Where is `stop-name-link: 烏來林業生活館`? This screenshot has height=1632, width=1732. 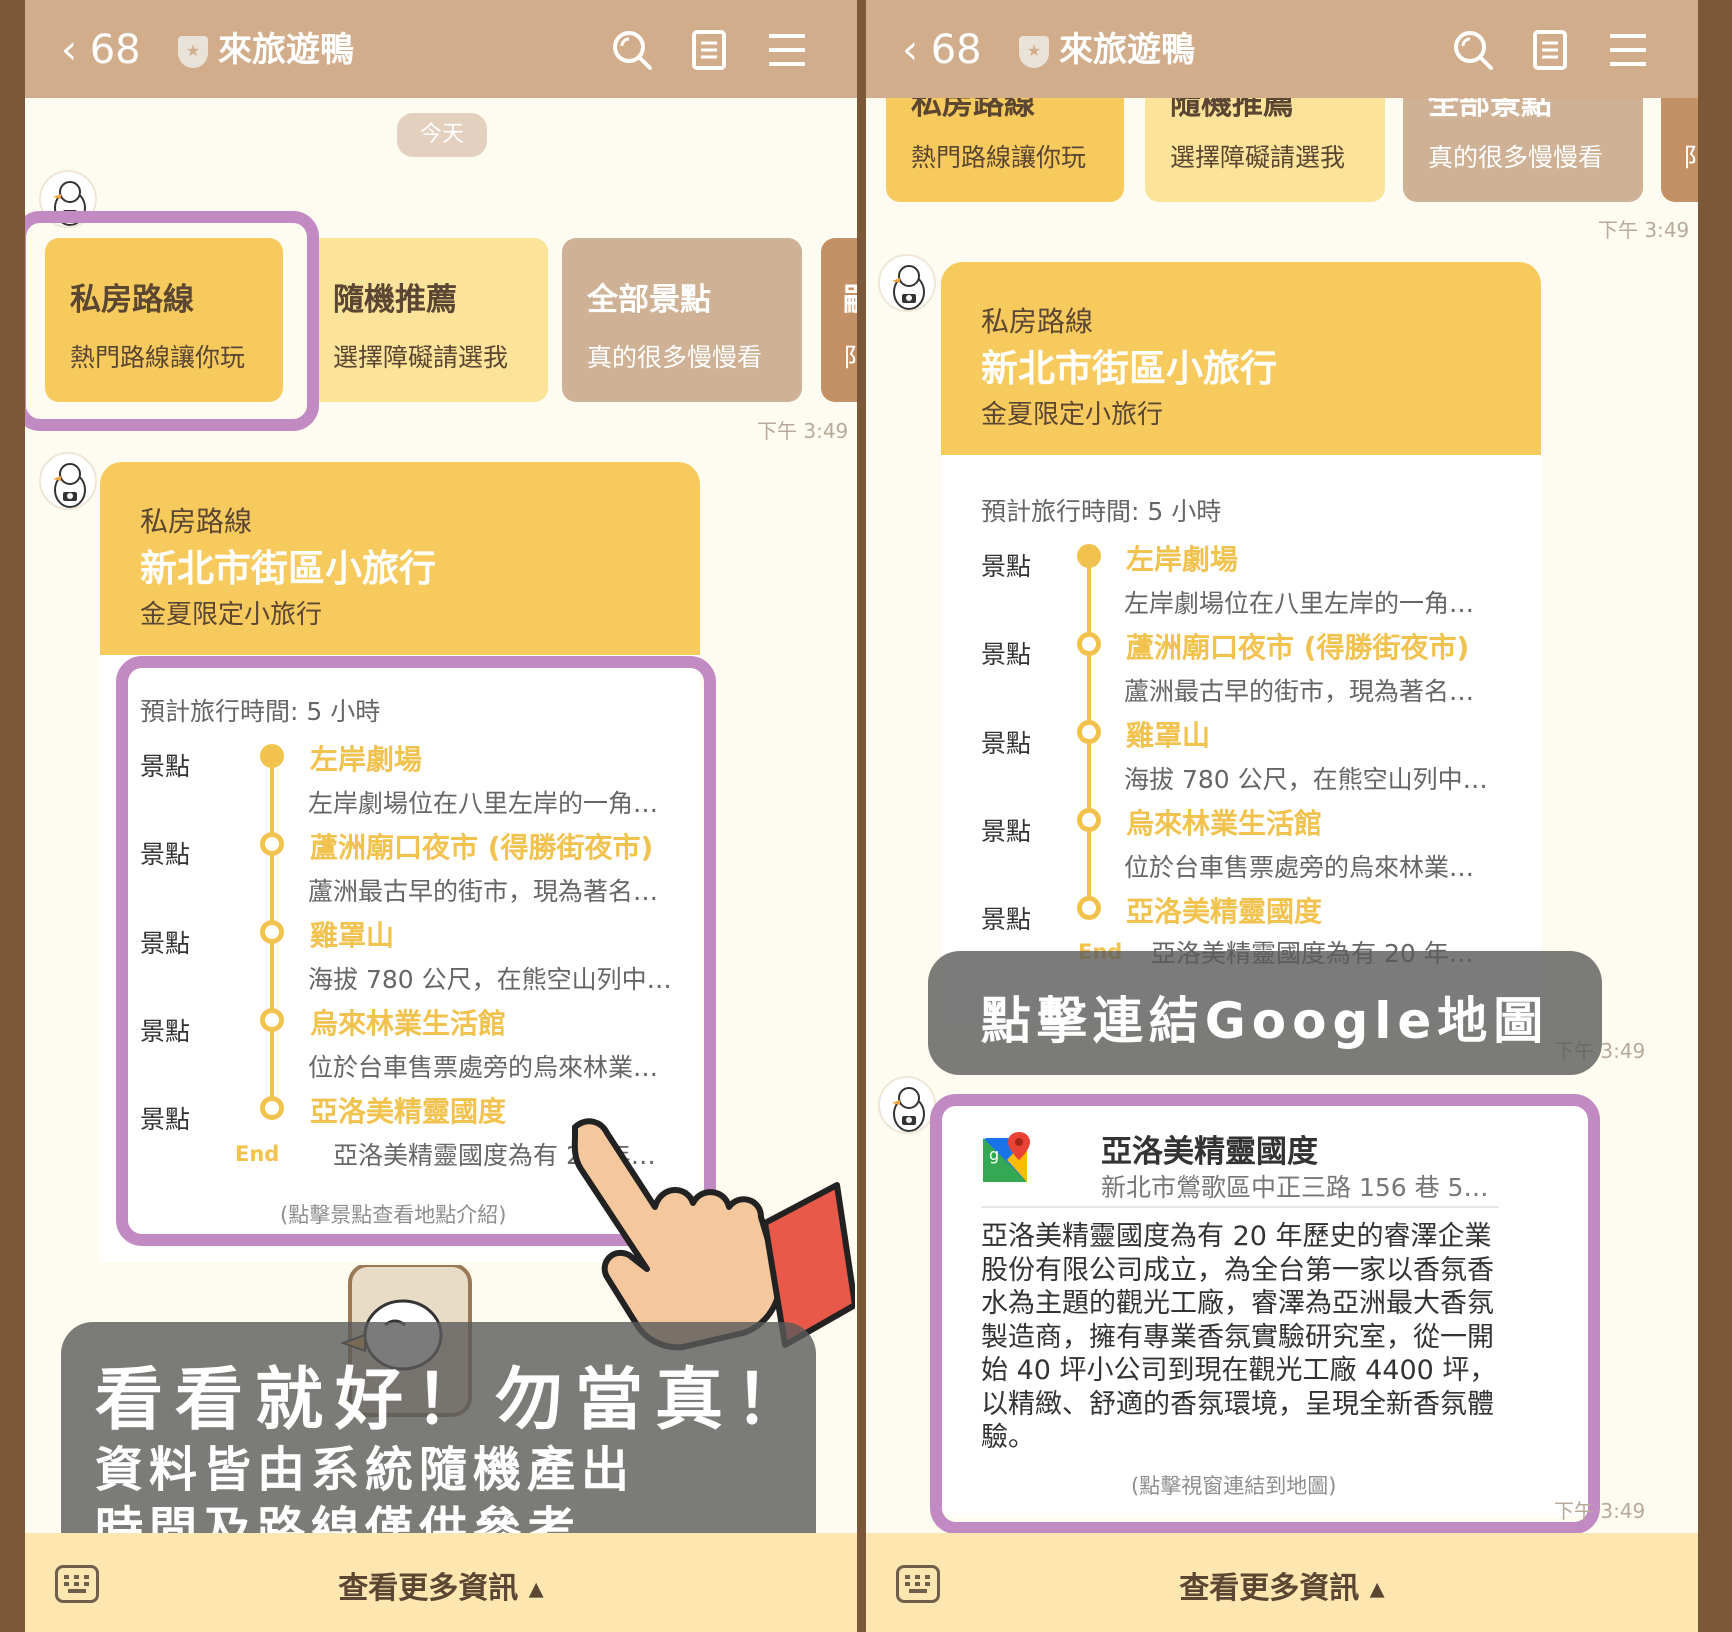
stop-name-link: 烏來林業生活館 is located at coordinates (1224, 822).